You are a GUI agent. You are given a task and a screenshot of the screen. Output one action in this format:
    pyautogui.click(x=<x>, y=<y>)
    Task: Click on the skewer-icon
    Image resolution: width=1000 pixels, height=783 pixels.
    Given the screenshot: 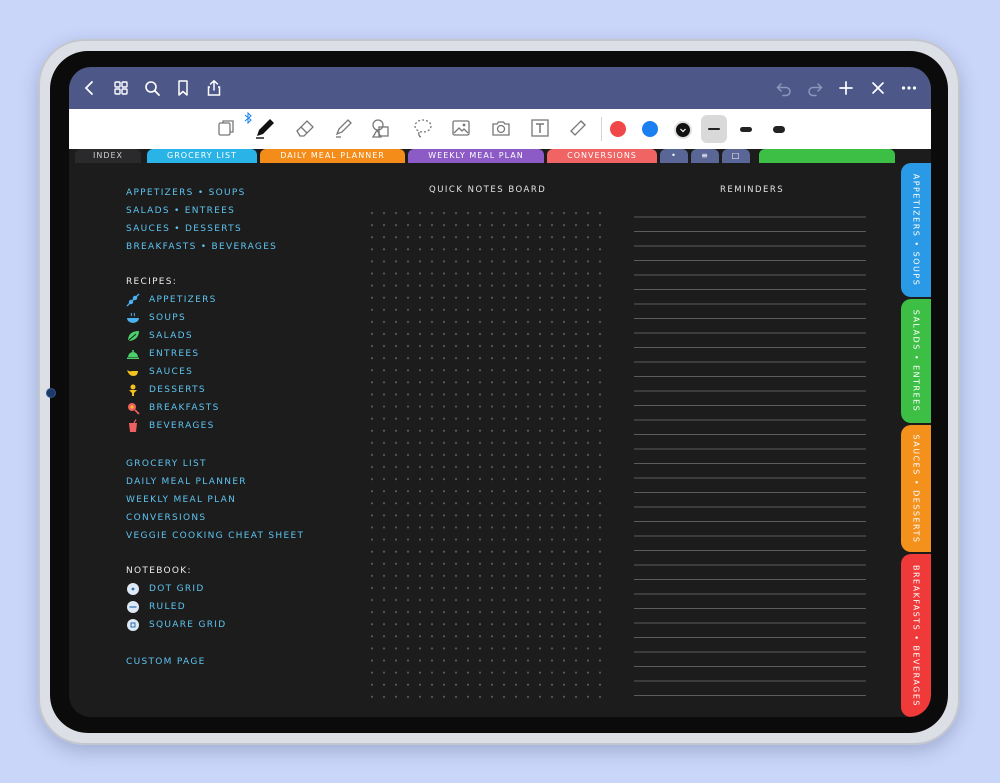 What is the action you would take?
    pyautogui.click(x=133, y=300)
    